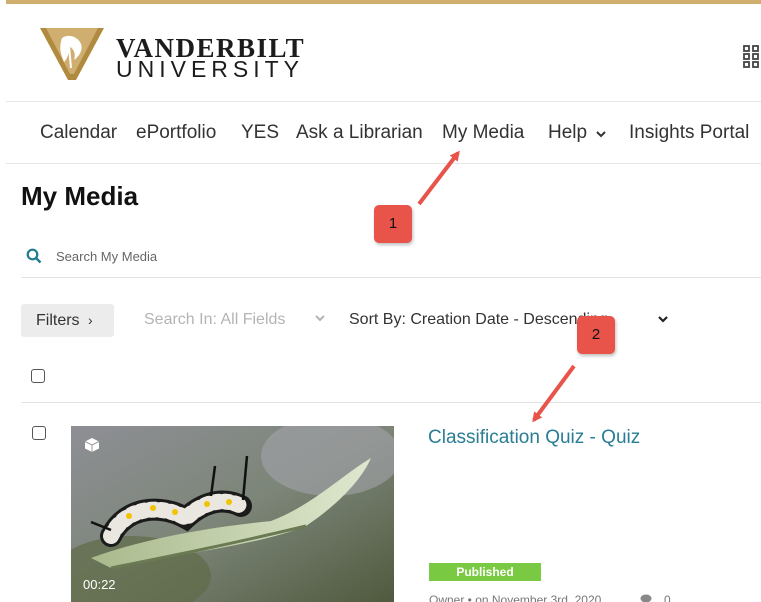 The width and height of the screenshot is (761, 602). I want to click on entry-meta: Owner • on November 3rd, 2020, so click(515, 597).